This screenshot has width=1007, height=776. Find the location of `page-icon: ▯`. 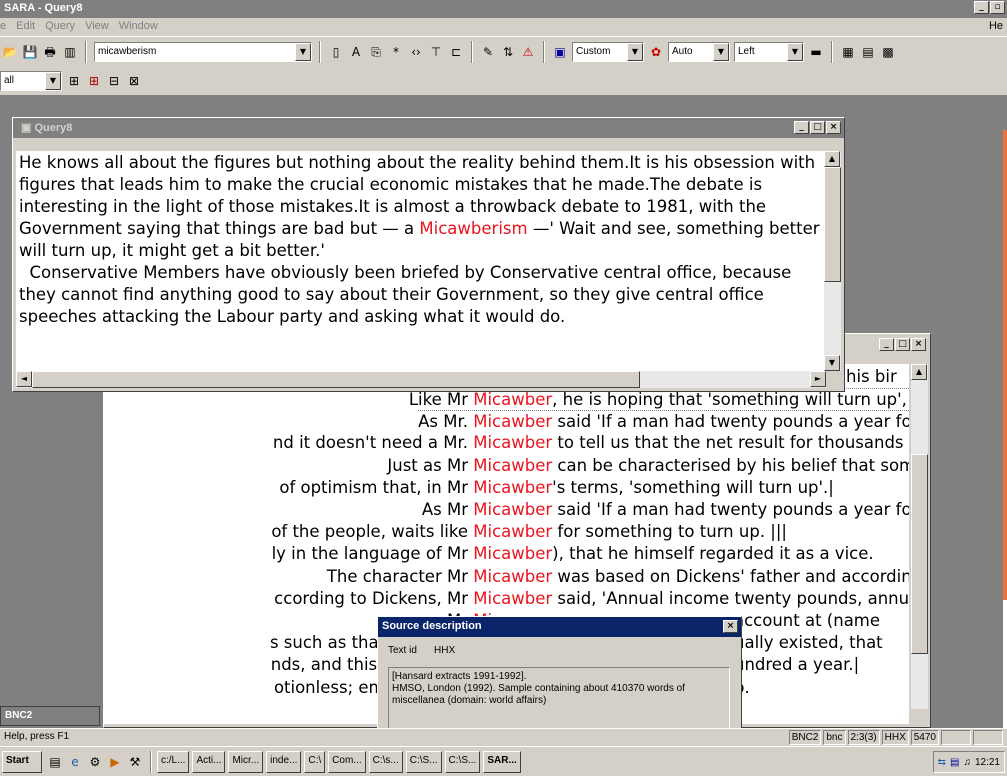

page-icon: ▯ is located at coordinates (336, 52).